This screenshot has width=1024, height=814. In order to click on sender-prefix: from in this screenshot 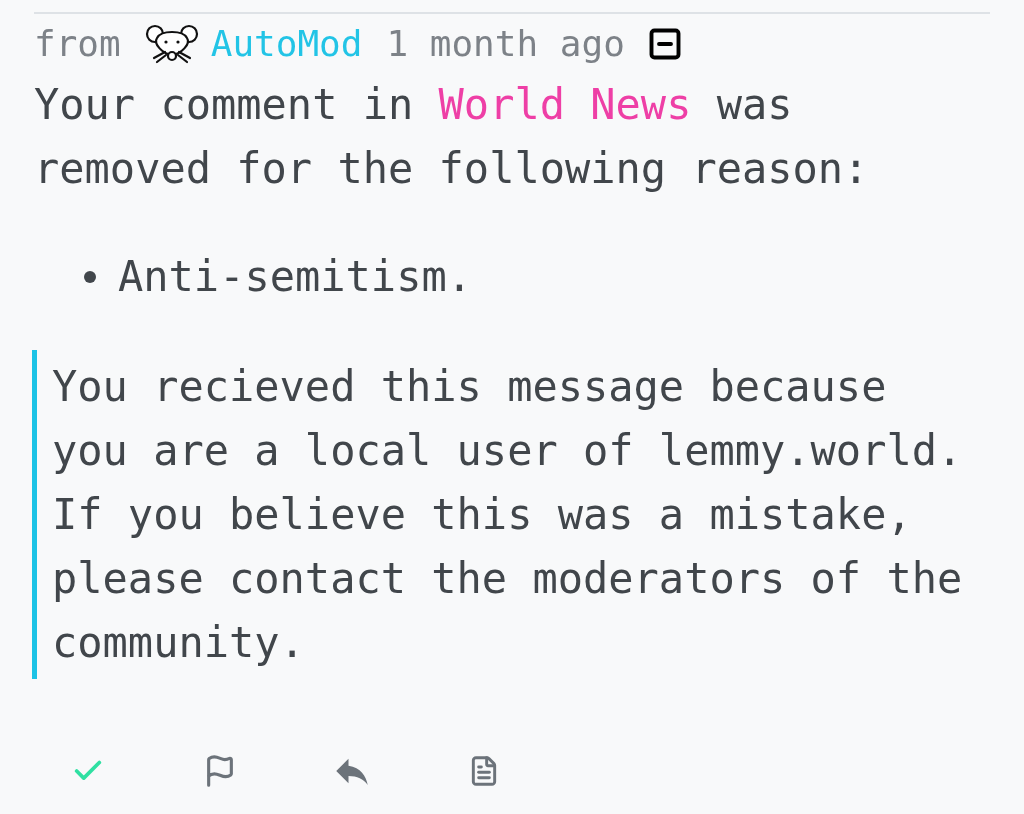, I will do `click(77, 43)`.